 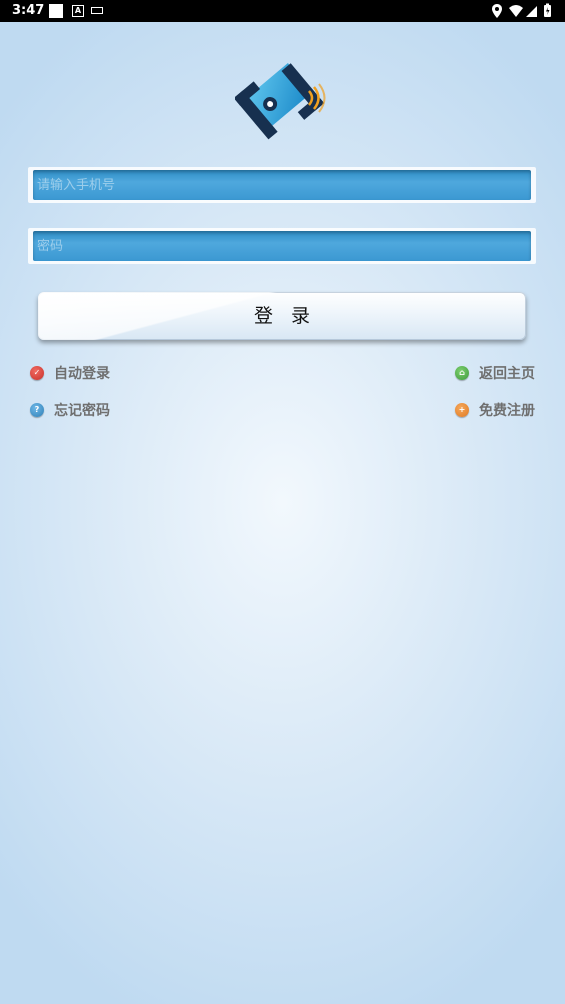 What do you see at coordinates (82, 374) in the screenshot?
I see `auto-login-label: 自动登录` at bounding box center [82, 374].